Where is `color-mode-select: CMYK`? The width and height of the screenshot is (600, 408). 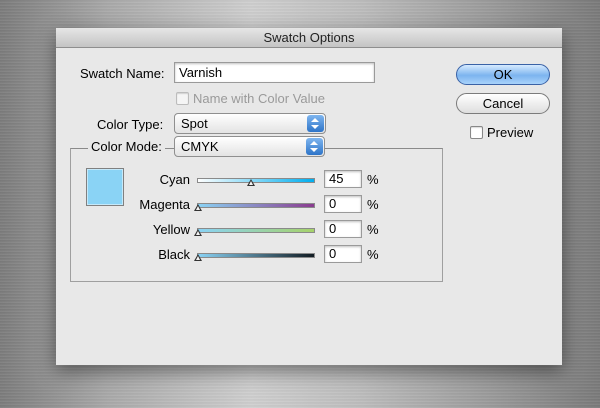
color-mode-select: CMYK is located at coordinates (249, 146).